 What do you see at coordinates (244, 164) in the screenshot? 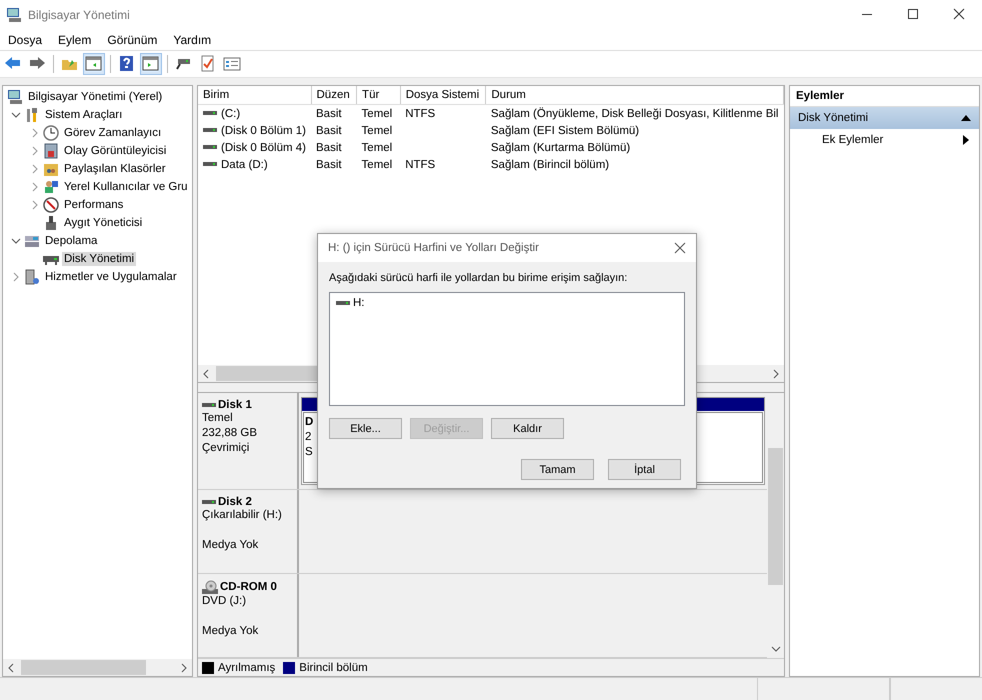
I see `table-cell: Data (D:)` at bounding box center [244, 164].